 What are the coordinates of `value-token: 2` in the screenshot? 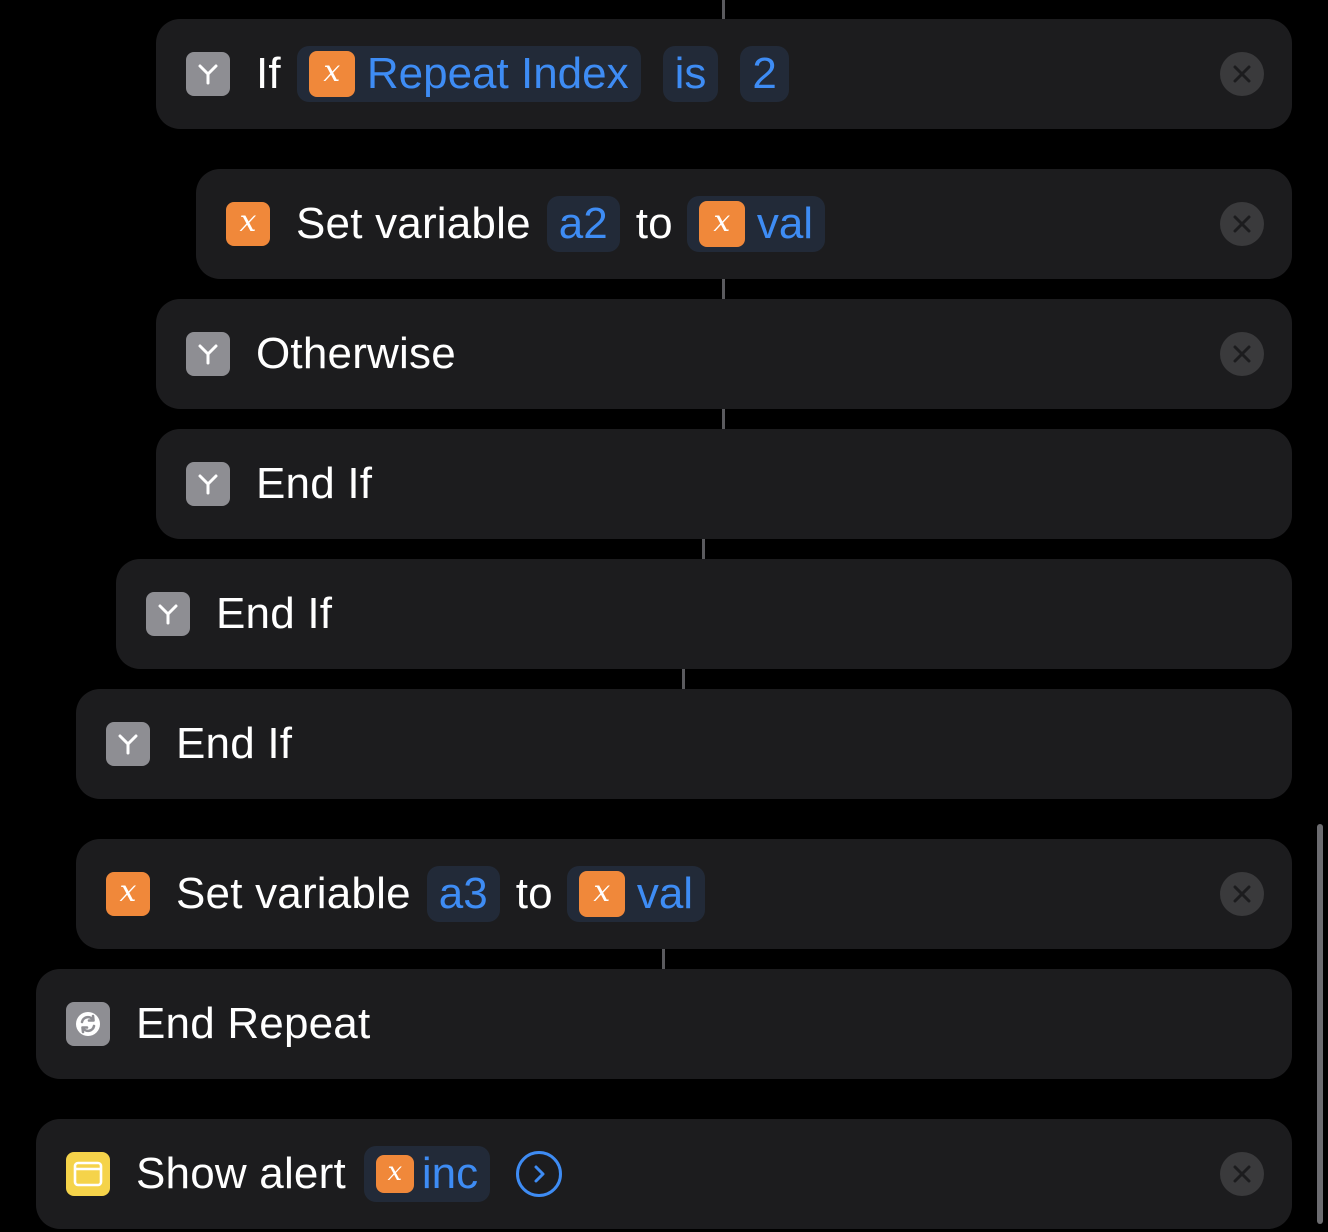 It's located at (764, 74).